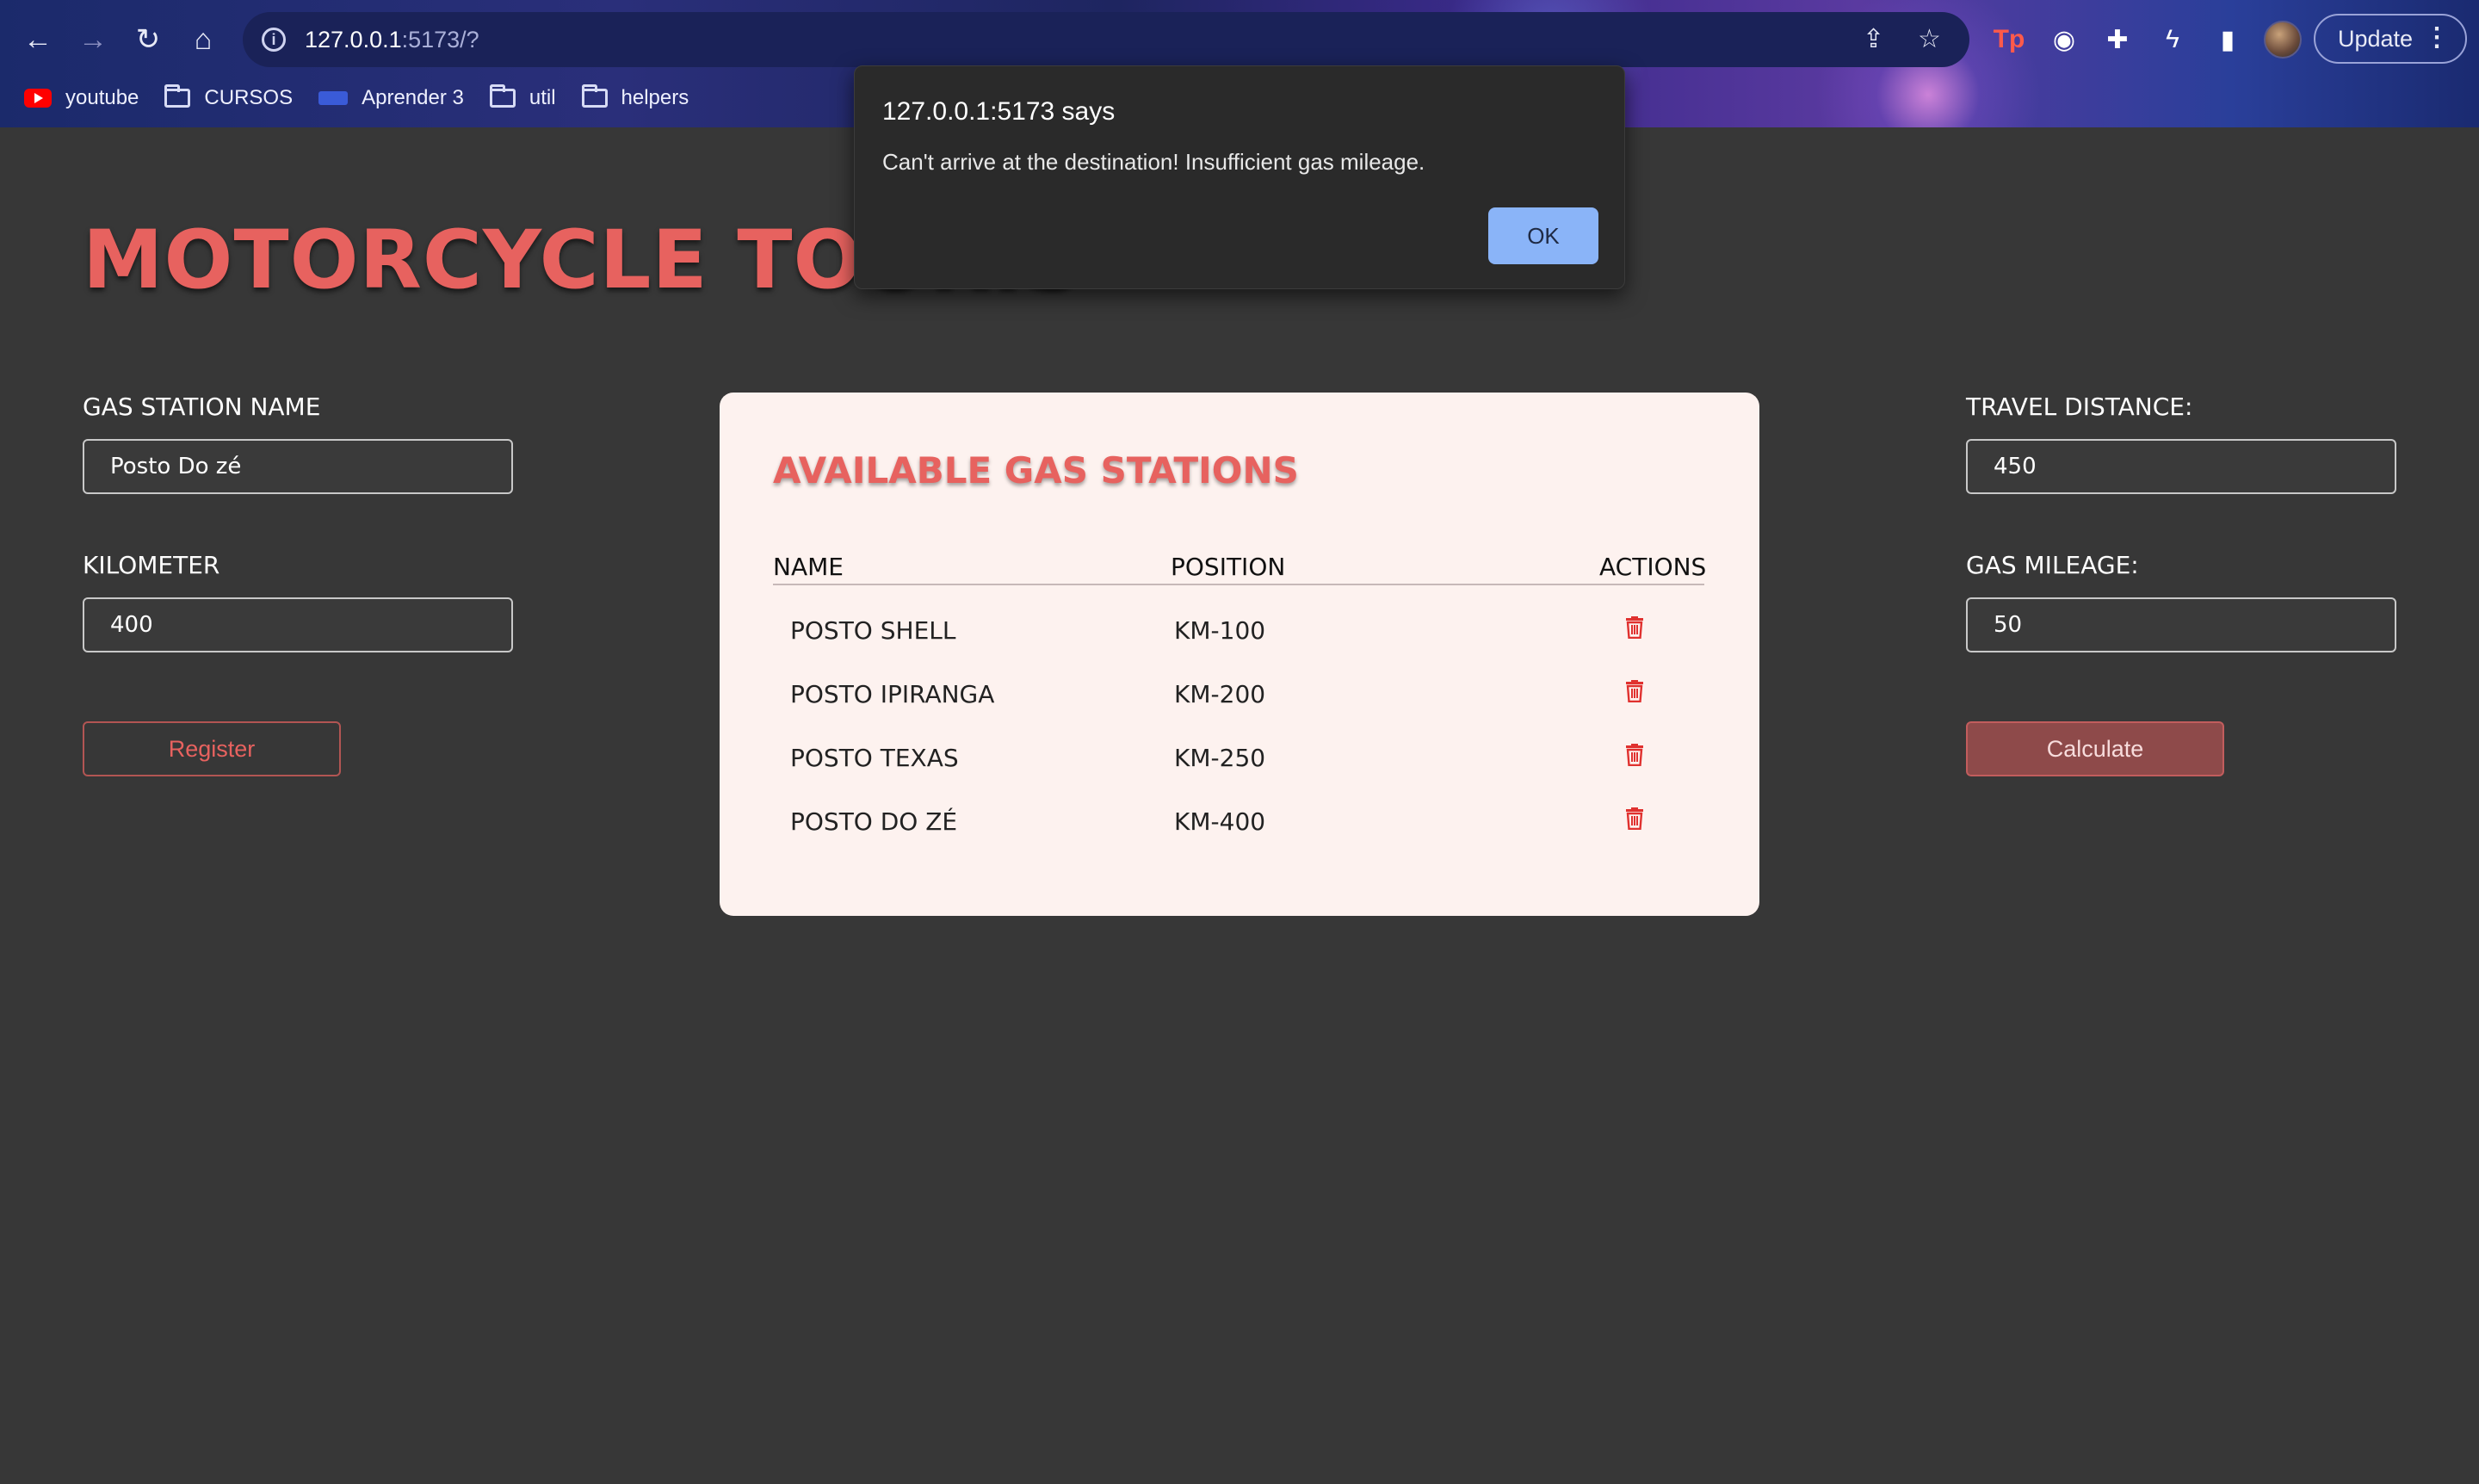  Describe the element at coordinates (1220, 821) in the screenshot. I see `station-position: KM-400` at that location.